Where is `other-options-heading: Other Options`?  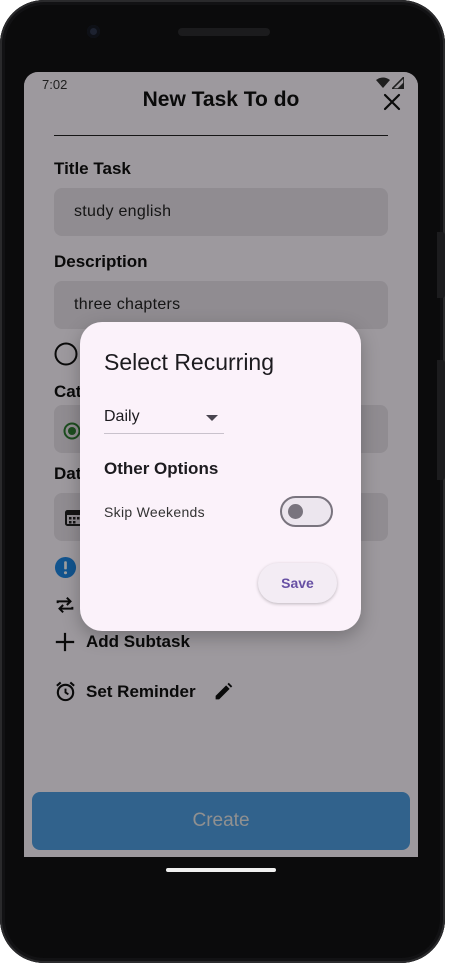 other-options-heading: Other Options is located at coordinates (161, 468).